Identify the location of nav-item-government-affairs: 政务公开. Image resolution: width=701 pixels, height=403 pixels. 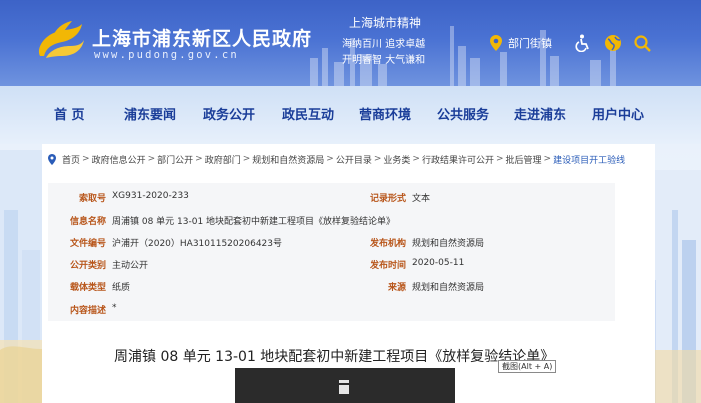
(229, 113).